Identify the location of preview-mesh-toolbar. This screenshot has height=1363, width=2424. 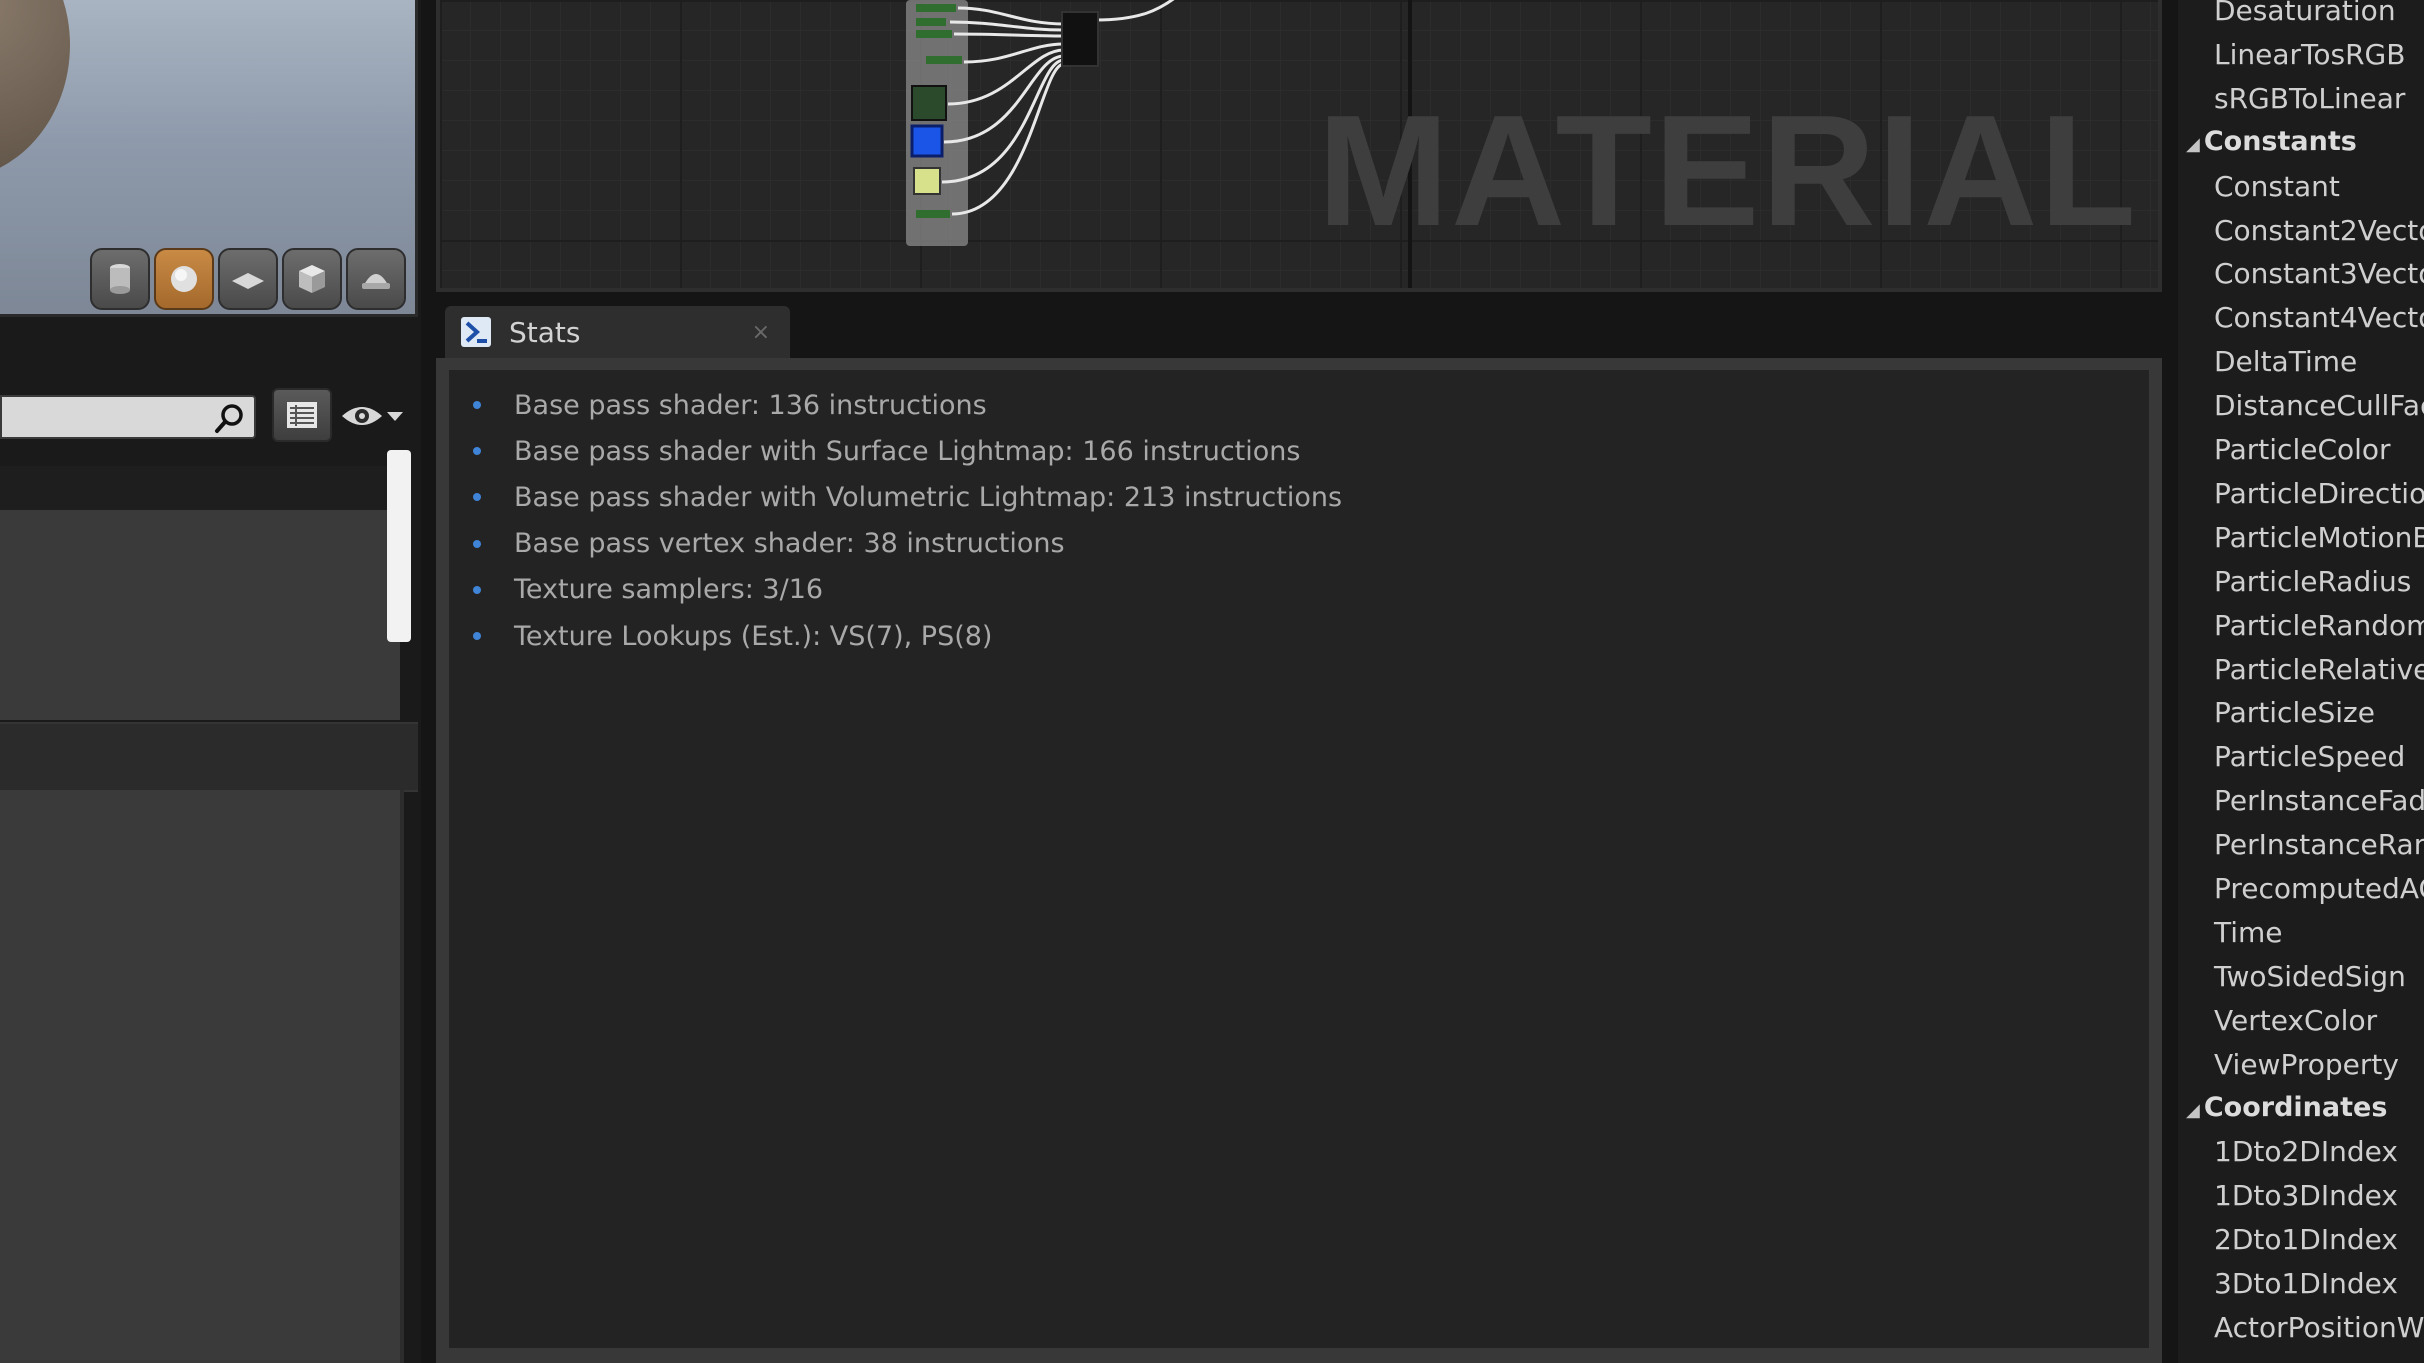
(248, 280).